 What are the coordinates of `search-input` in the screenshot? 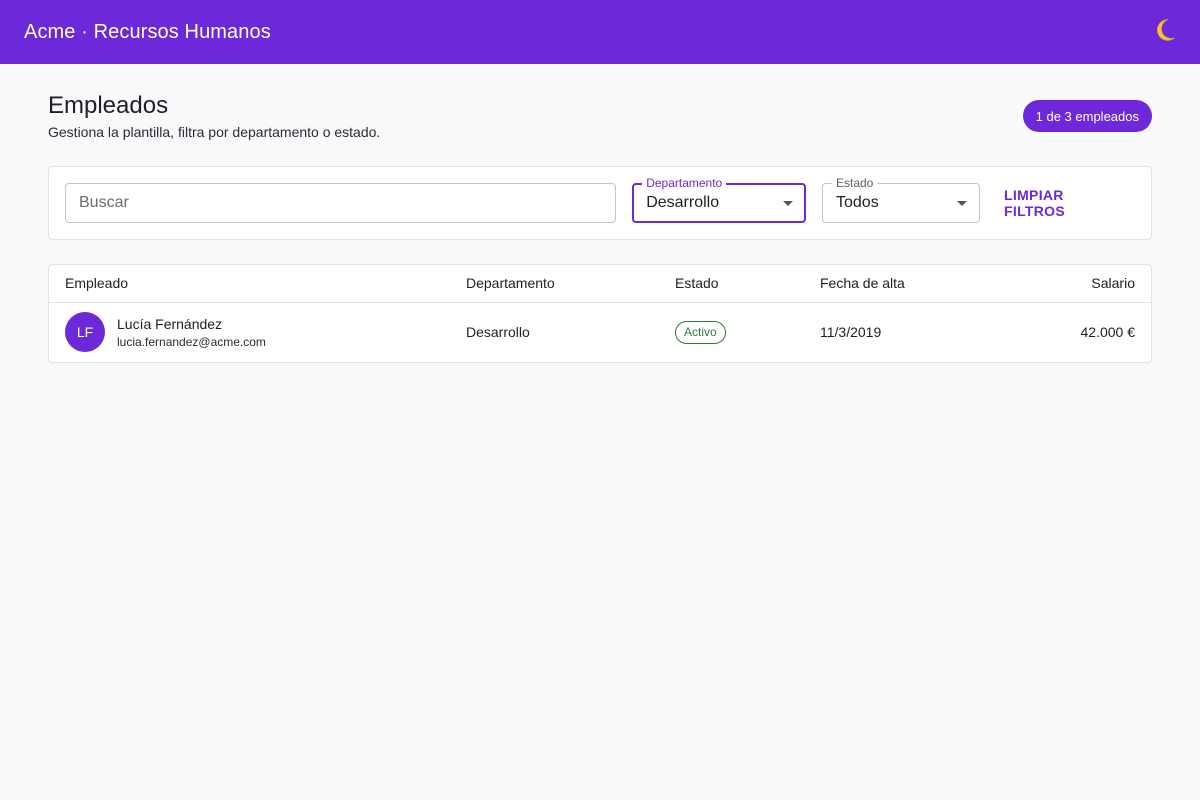 It's located at (341, 203).